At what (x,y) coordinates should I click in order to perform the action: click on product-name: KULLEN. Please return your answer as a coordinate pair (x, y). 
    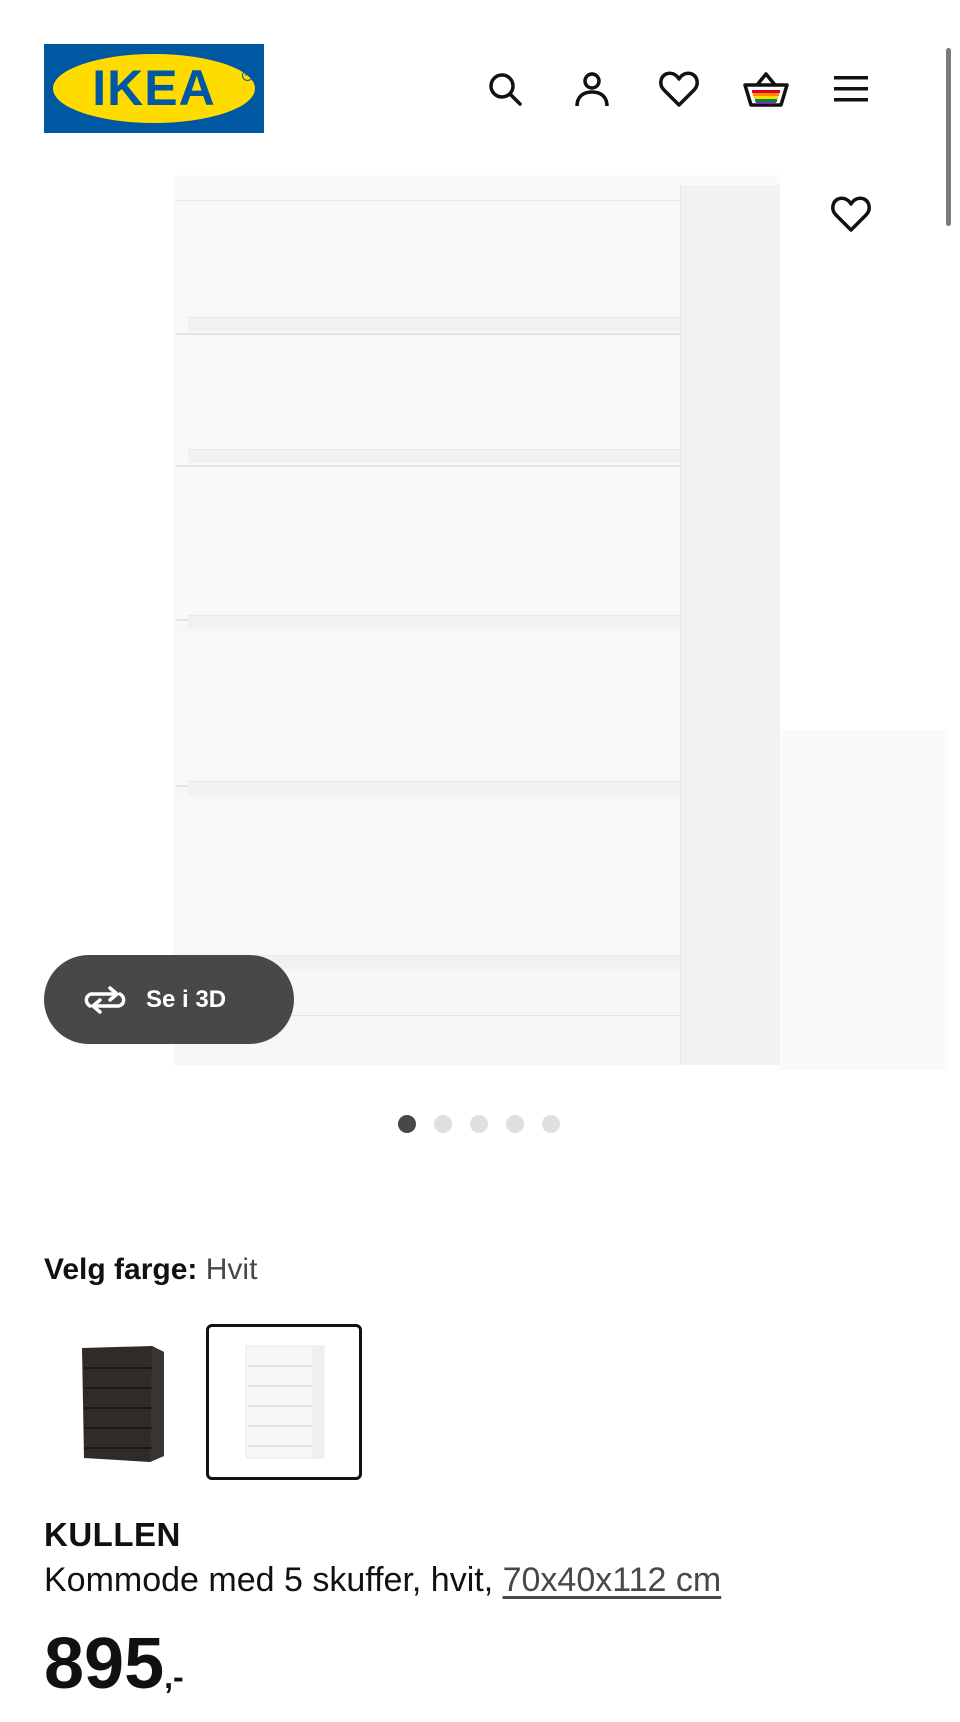
    Looking at the image, I should click on (112, 1534).